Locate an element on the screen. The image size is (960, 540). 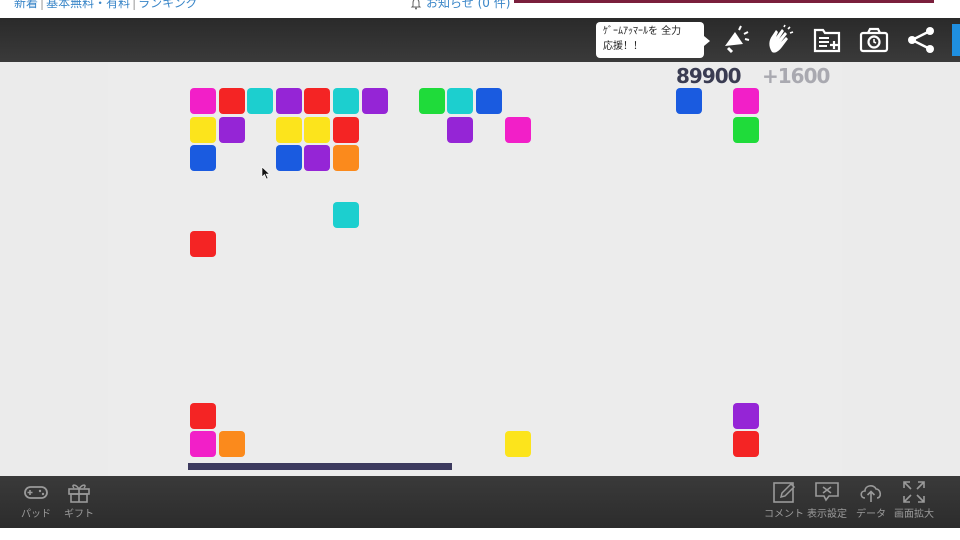
cheer-icon is located at coordinates (735, 40).